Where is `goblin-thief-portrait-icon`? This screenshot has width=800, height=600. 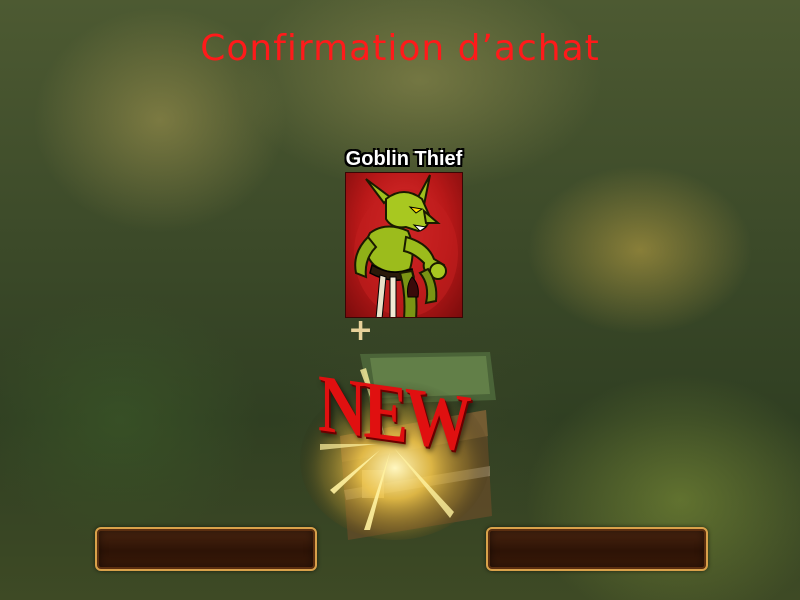 goblin-thief-portrait-icon is located at coordinates (406, 245).